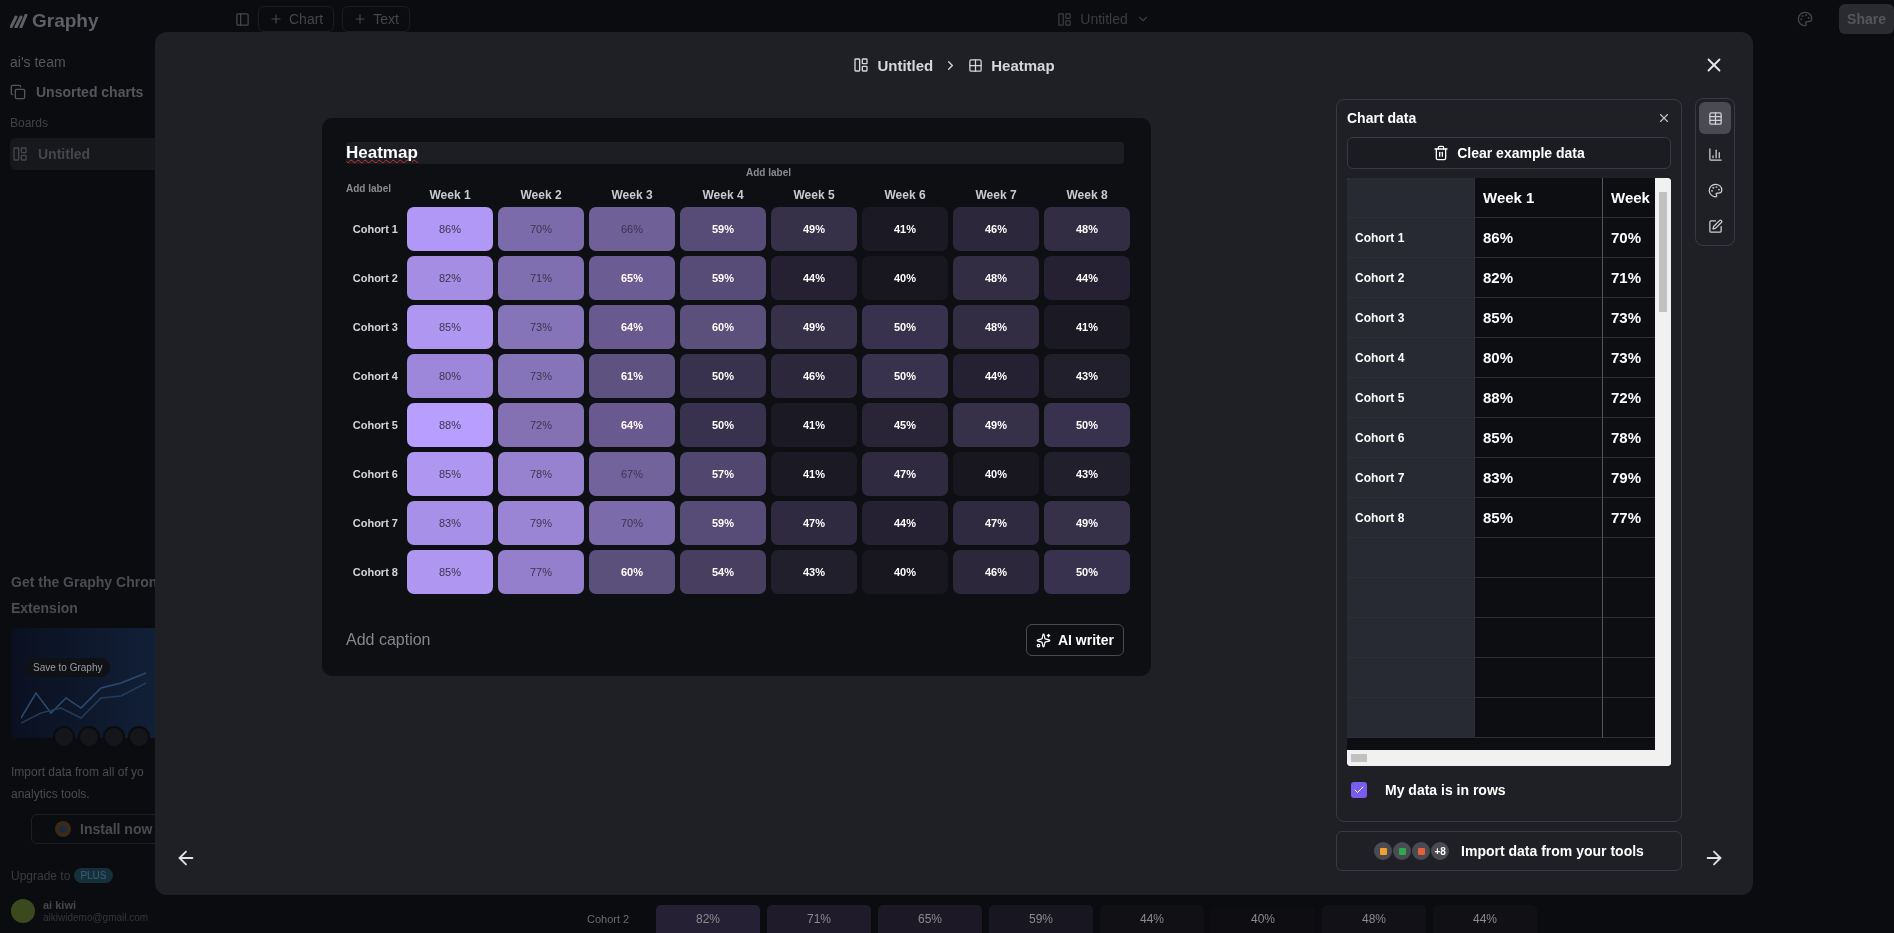 This screenshot has height=933, width=1894. Describe the element at coordinates (1411, 358) in the screenshot. I see `row-label-cell: Cohort 4` at that location.